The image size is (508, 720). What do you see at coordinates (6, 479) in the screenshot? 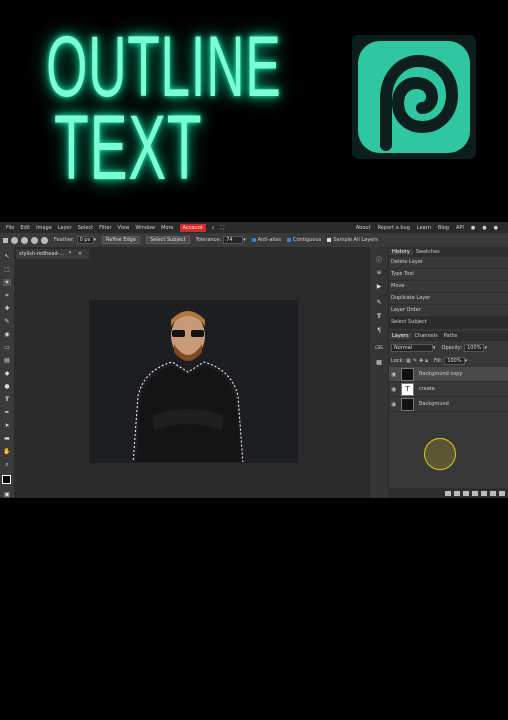
I see `foreground-color-swatch` at bounding box center [6, 479].